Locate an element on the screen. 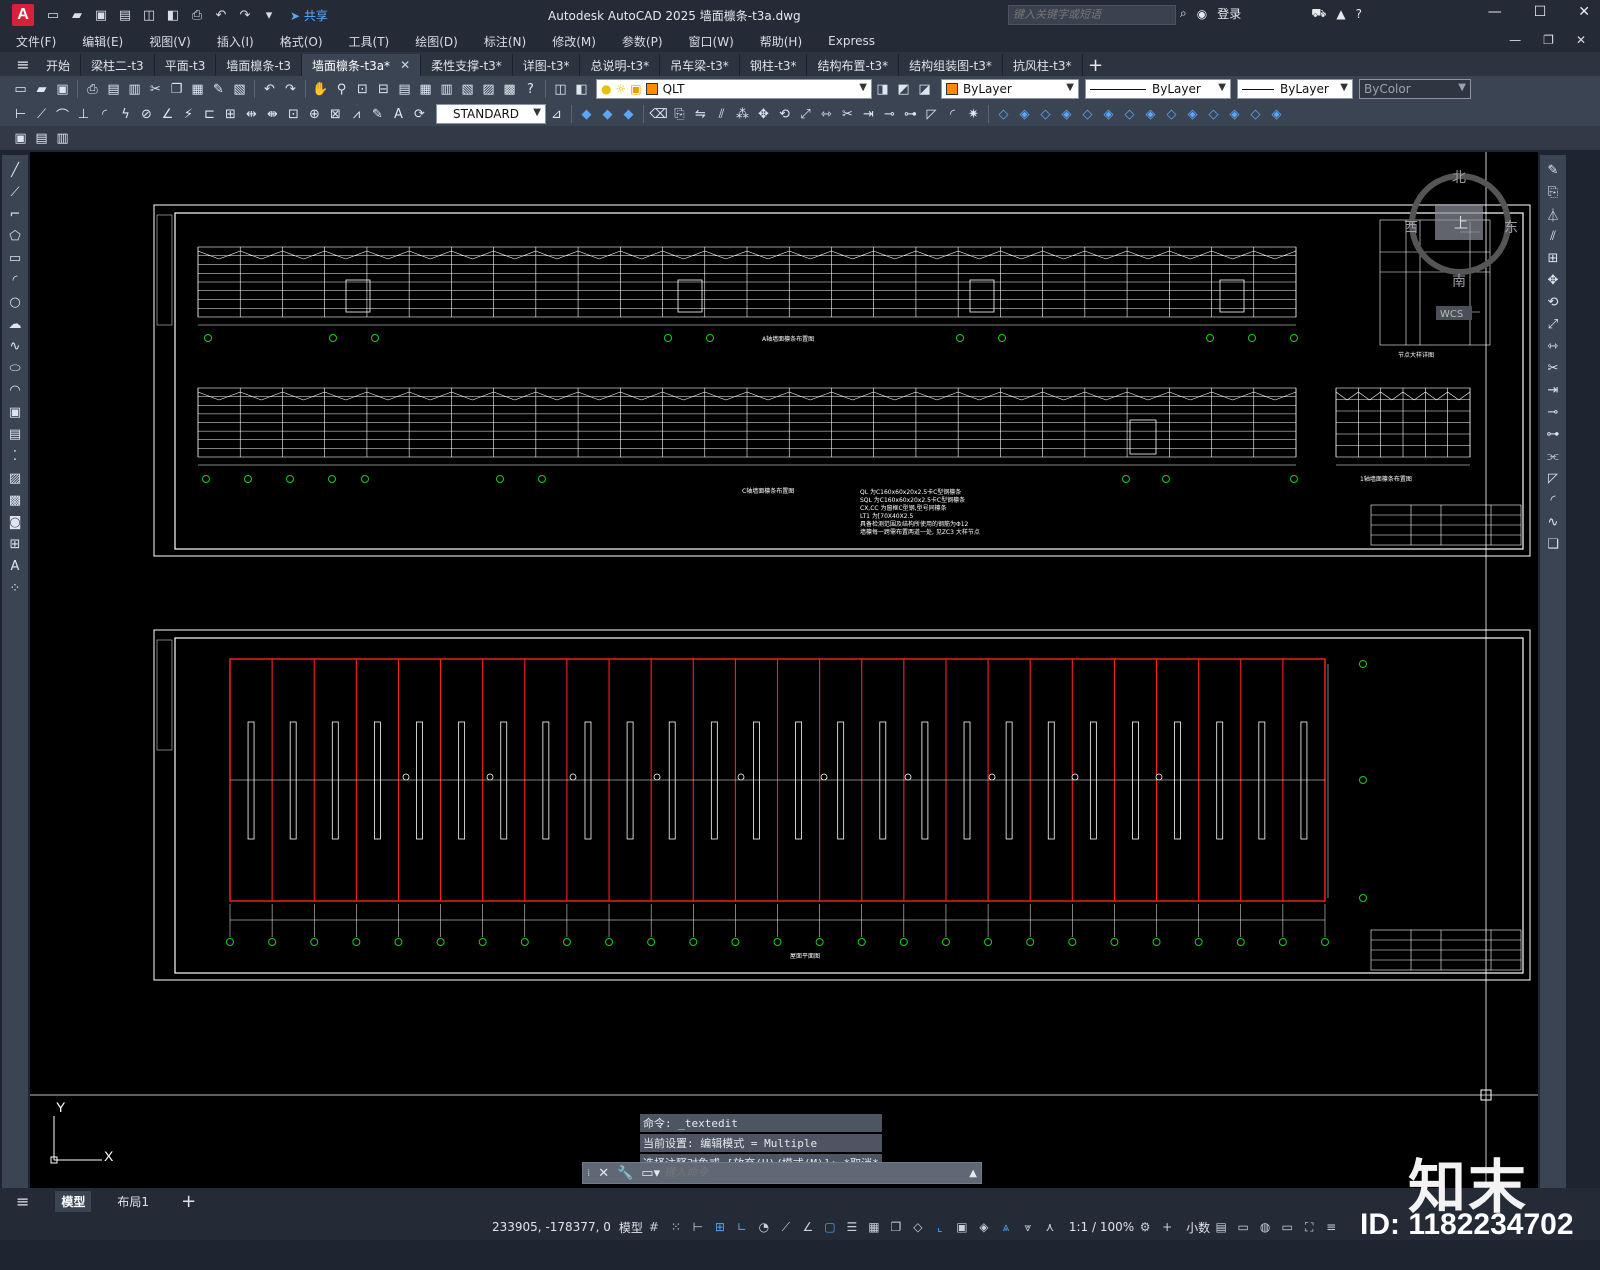  angular-dim-icon: ∠ is located at coordinates (168, 114).